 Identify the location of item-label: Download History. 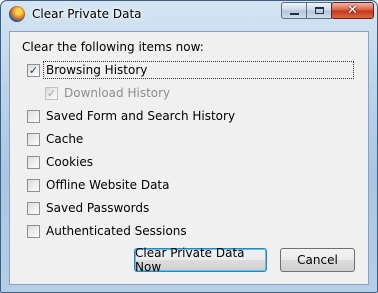
(117, 93).